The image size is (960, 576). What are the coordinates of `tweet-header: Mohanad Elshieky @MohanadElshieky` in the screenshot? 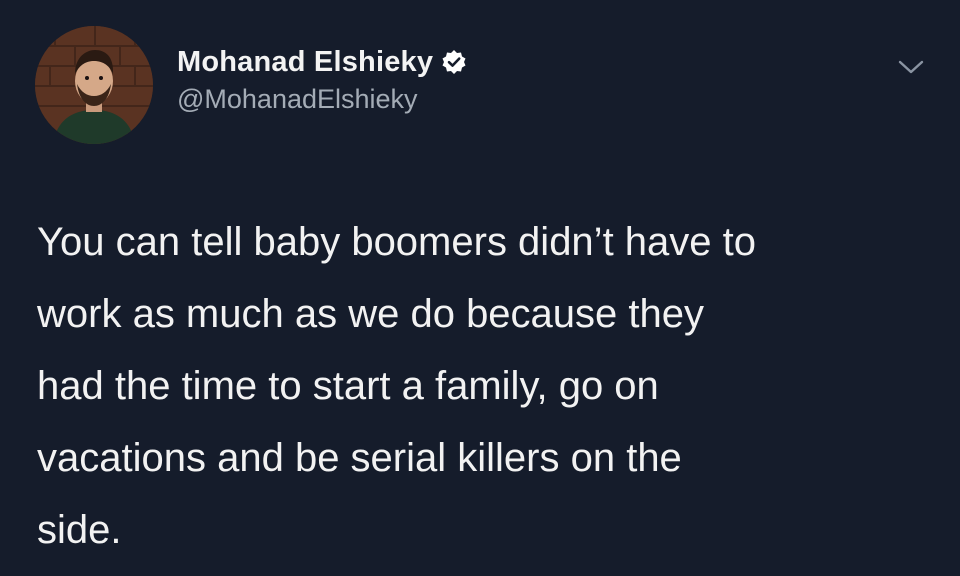 It's located at (322, 79).